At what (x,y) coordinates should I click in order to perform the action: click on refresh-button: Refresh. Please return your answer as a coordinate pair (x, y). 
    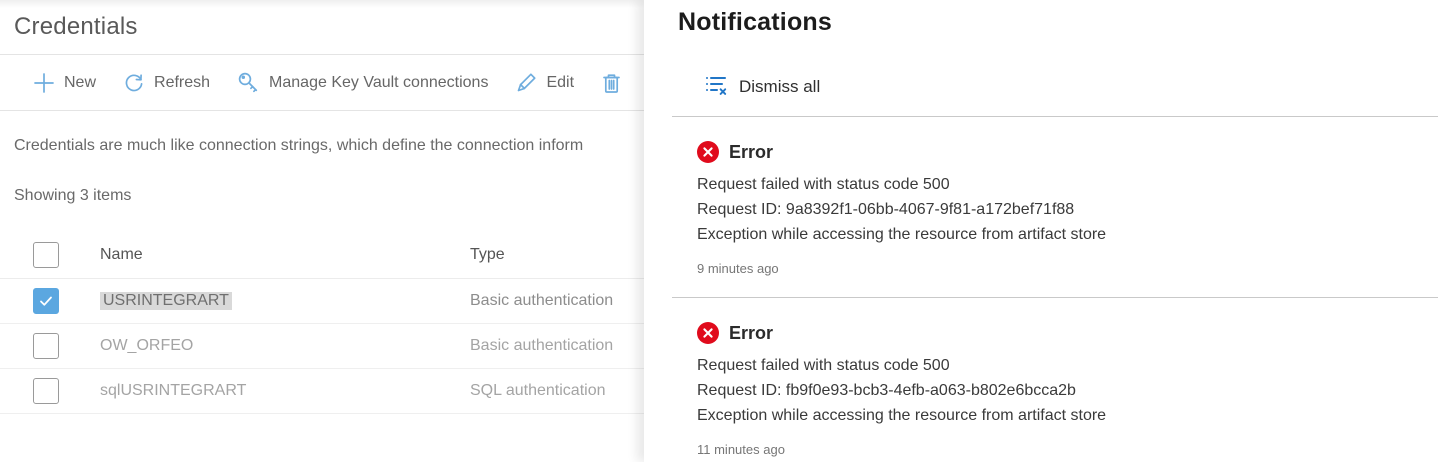
    Looking at the image, I should click on (166, 83).